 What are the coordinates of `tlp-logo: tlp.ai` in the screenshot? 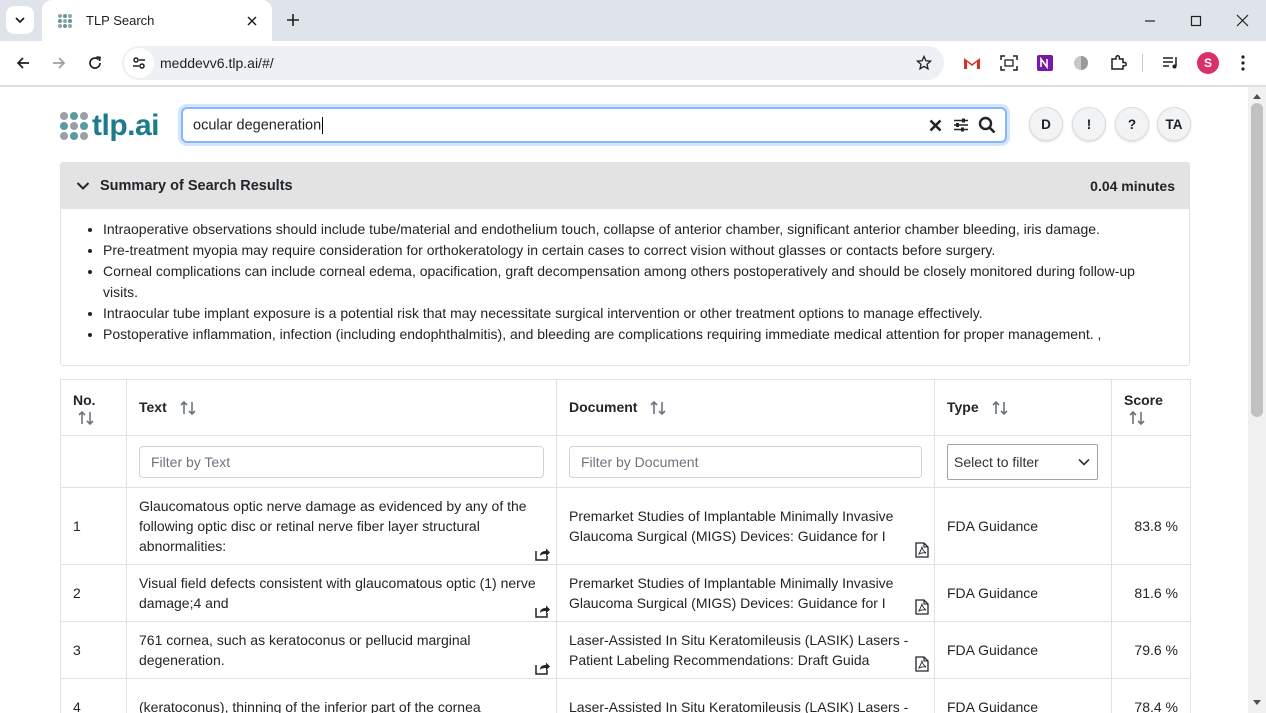 It's located at (110, 126).